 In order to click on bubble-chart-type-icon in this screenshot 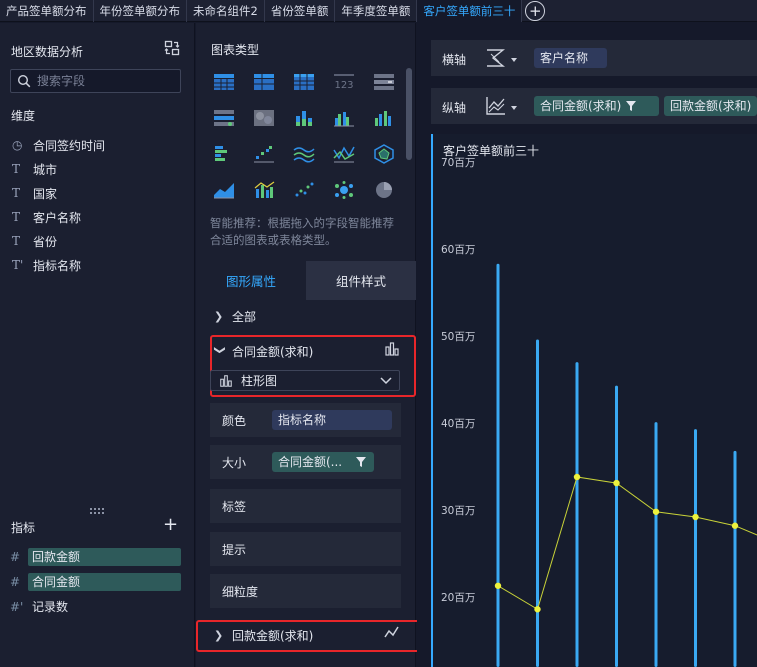, I will do `click(344, 190)`.